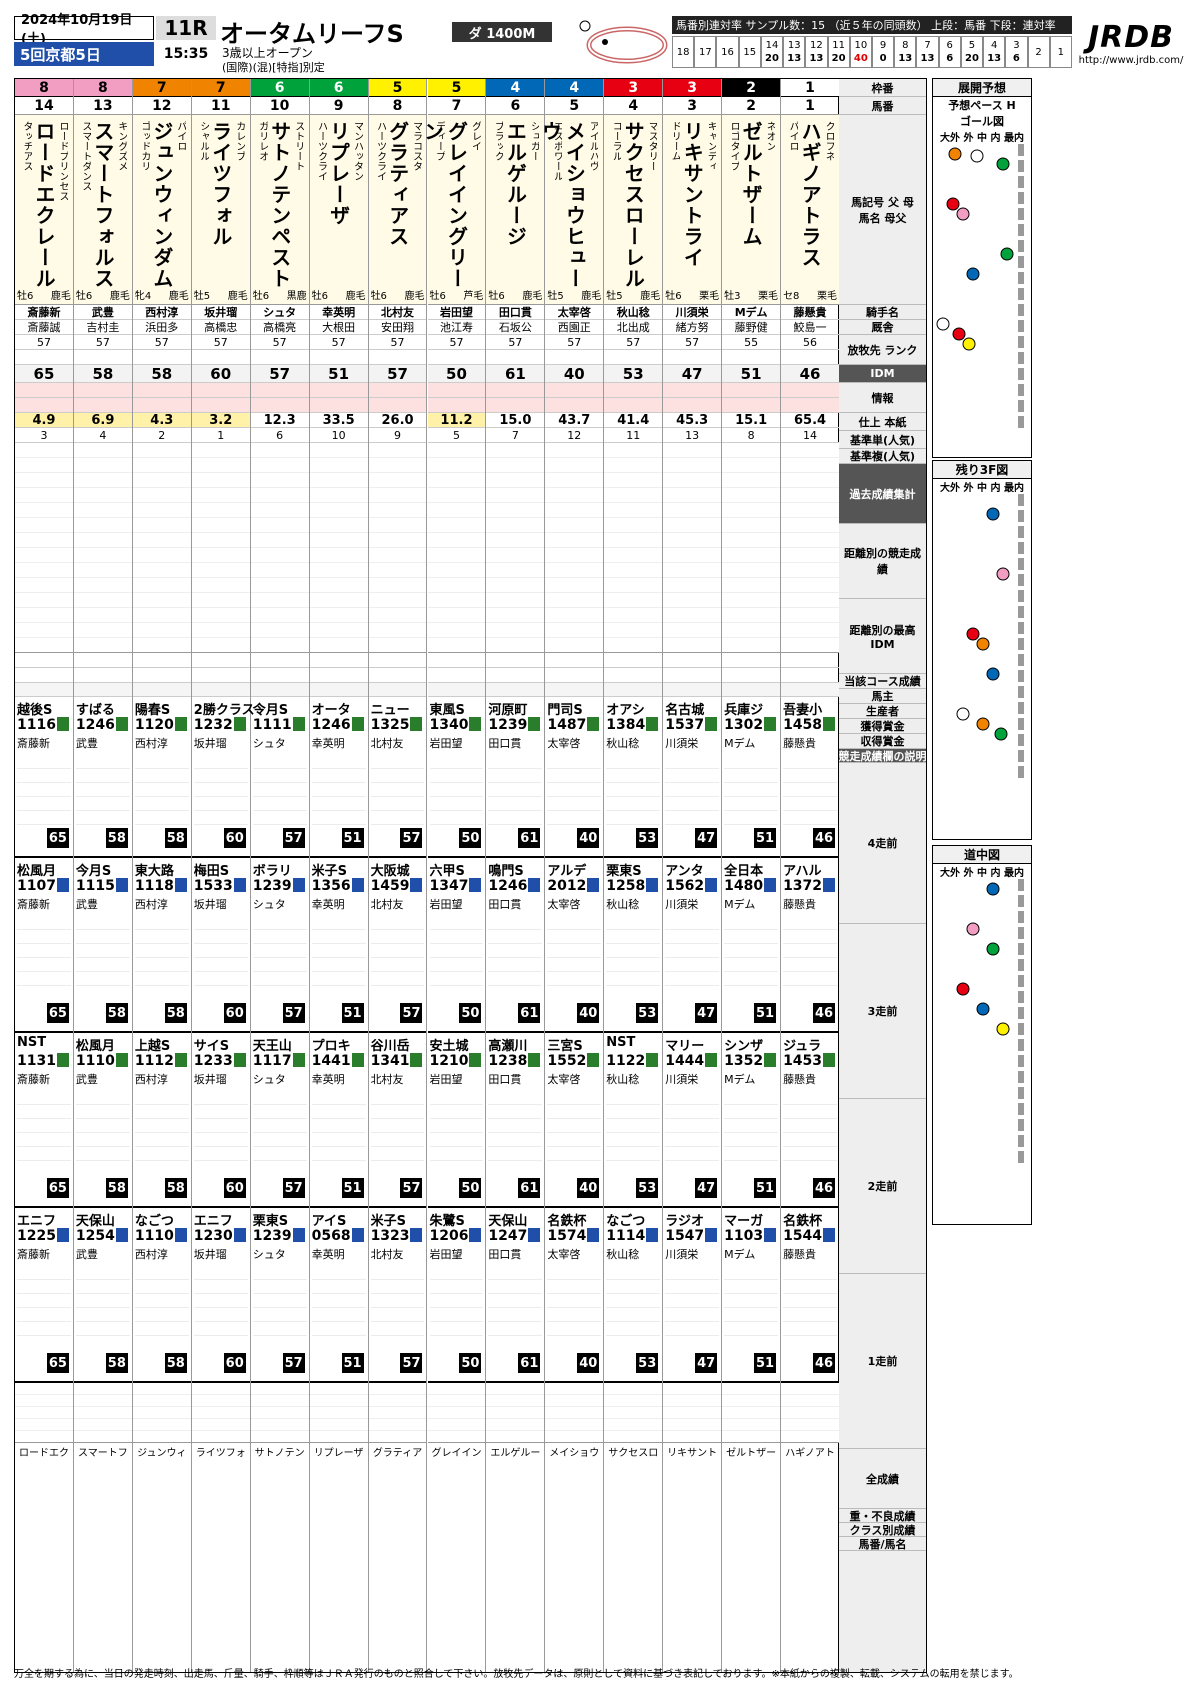  I want to click on past-race-jockey: 北村友, so click(387, 743).